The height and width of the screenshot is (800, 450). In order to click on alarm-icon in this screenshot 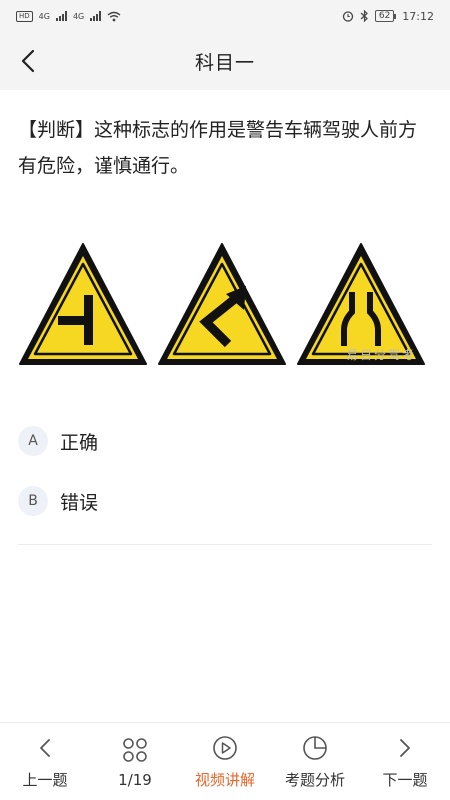, I will do `click(347, 16)`.